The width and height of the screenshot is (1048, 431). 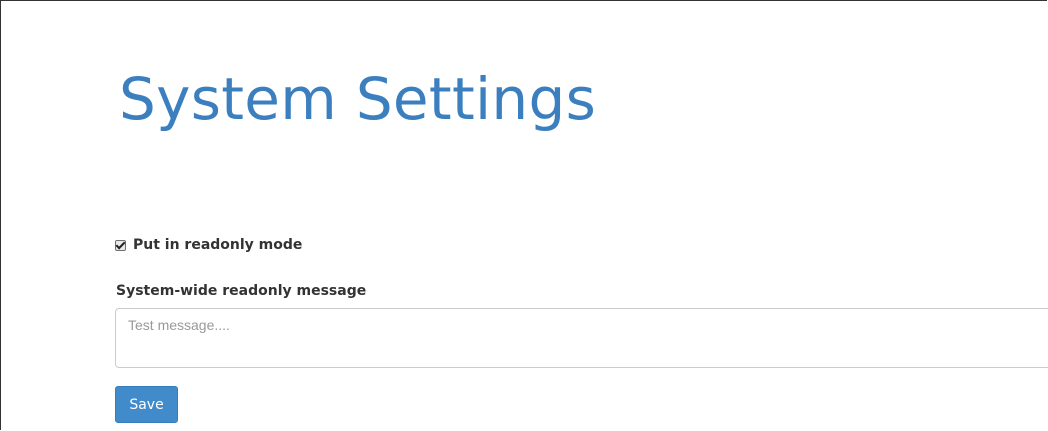 What do you see at coordinates (241, 291) in the screenshot?
I see `readonly-message-label: System-wide readonly message` at bounding box center [241, 291].